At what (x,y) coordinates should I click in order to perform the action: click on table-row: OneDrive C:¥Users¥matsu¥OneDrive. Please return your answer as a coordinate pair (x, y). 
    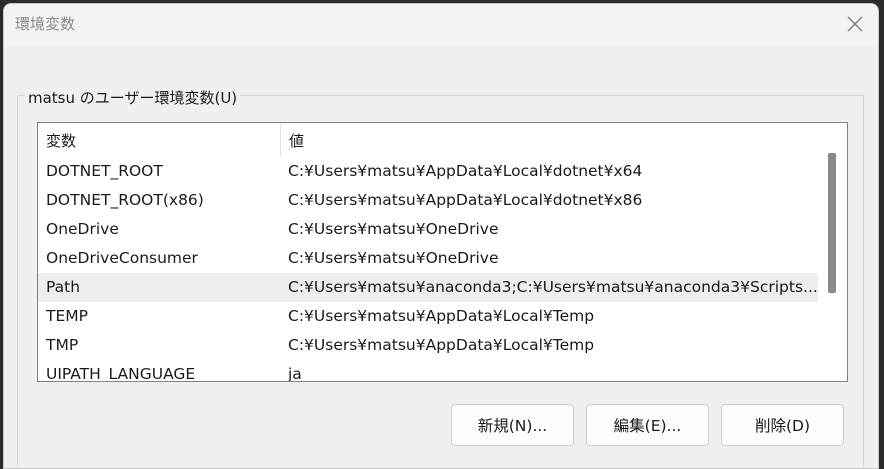
    Looking at the image, I should click on (428, 229).